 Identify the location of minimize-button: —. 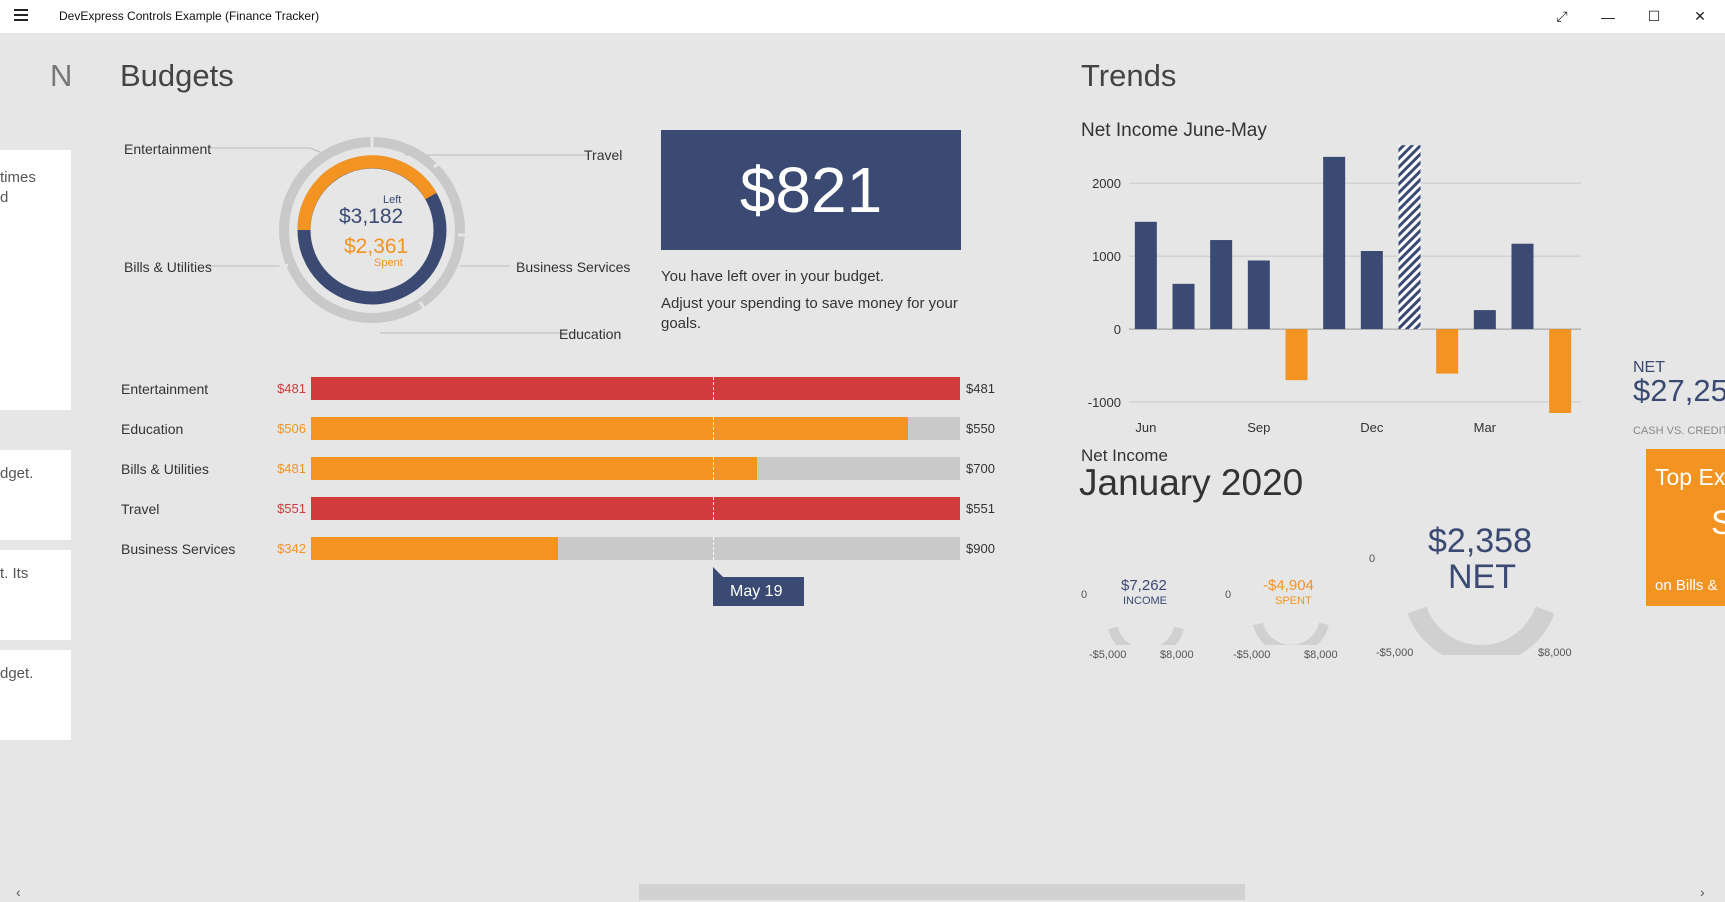
(1608, 16).